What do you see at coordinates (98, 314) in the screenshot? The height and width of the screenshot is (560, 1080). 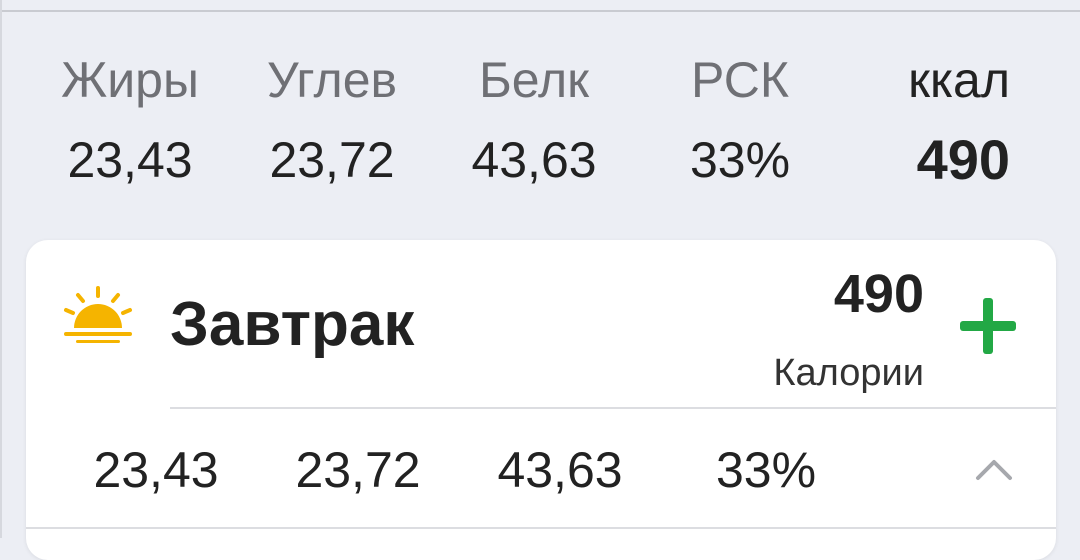 I see `sunrise-icon` at bounding box center [98, 314].